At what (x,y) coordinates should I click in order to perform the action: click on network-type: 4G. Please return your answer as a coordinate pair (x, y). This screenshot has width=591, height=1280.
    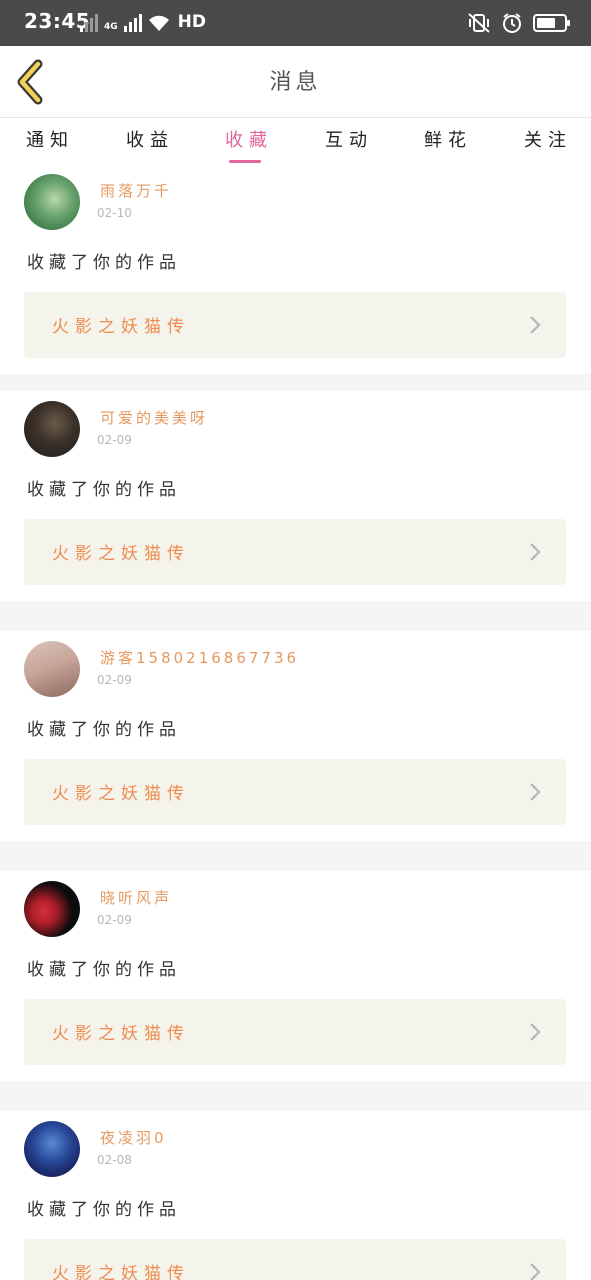
    Looking at the image, I should click on (111, 27).